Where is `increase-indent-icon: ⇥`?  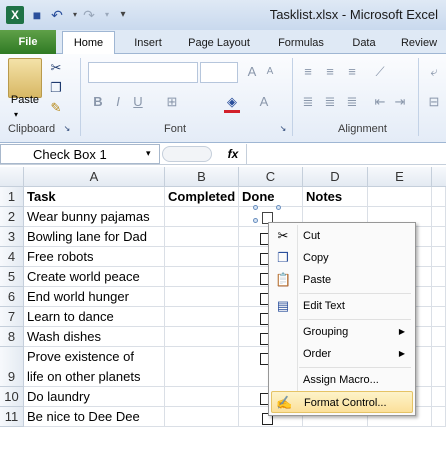 increase-indent-icon: ⇥ is located at coordinates (400, 102).